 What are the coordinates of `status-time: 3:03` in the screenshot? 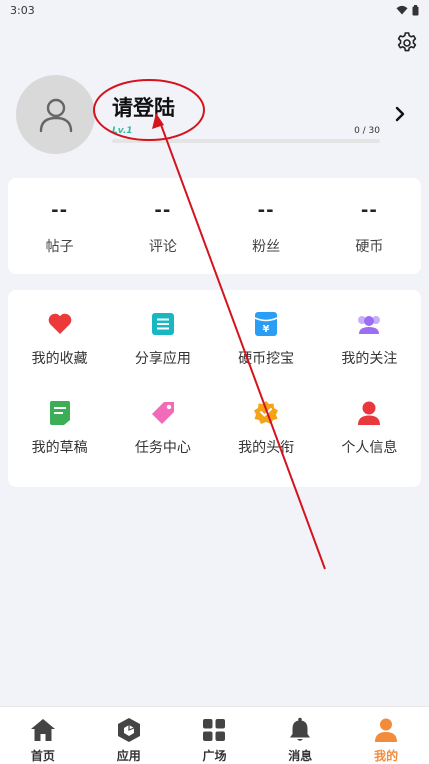 It's located at (22, 10).